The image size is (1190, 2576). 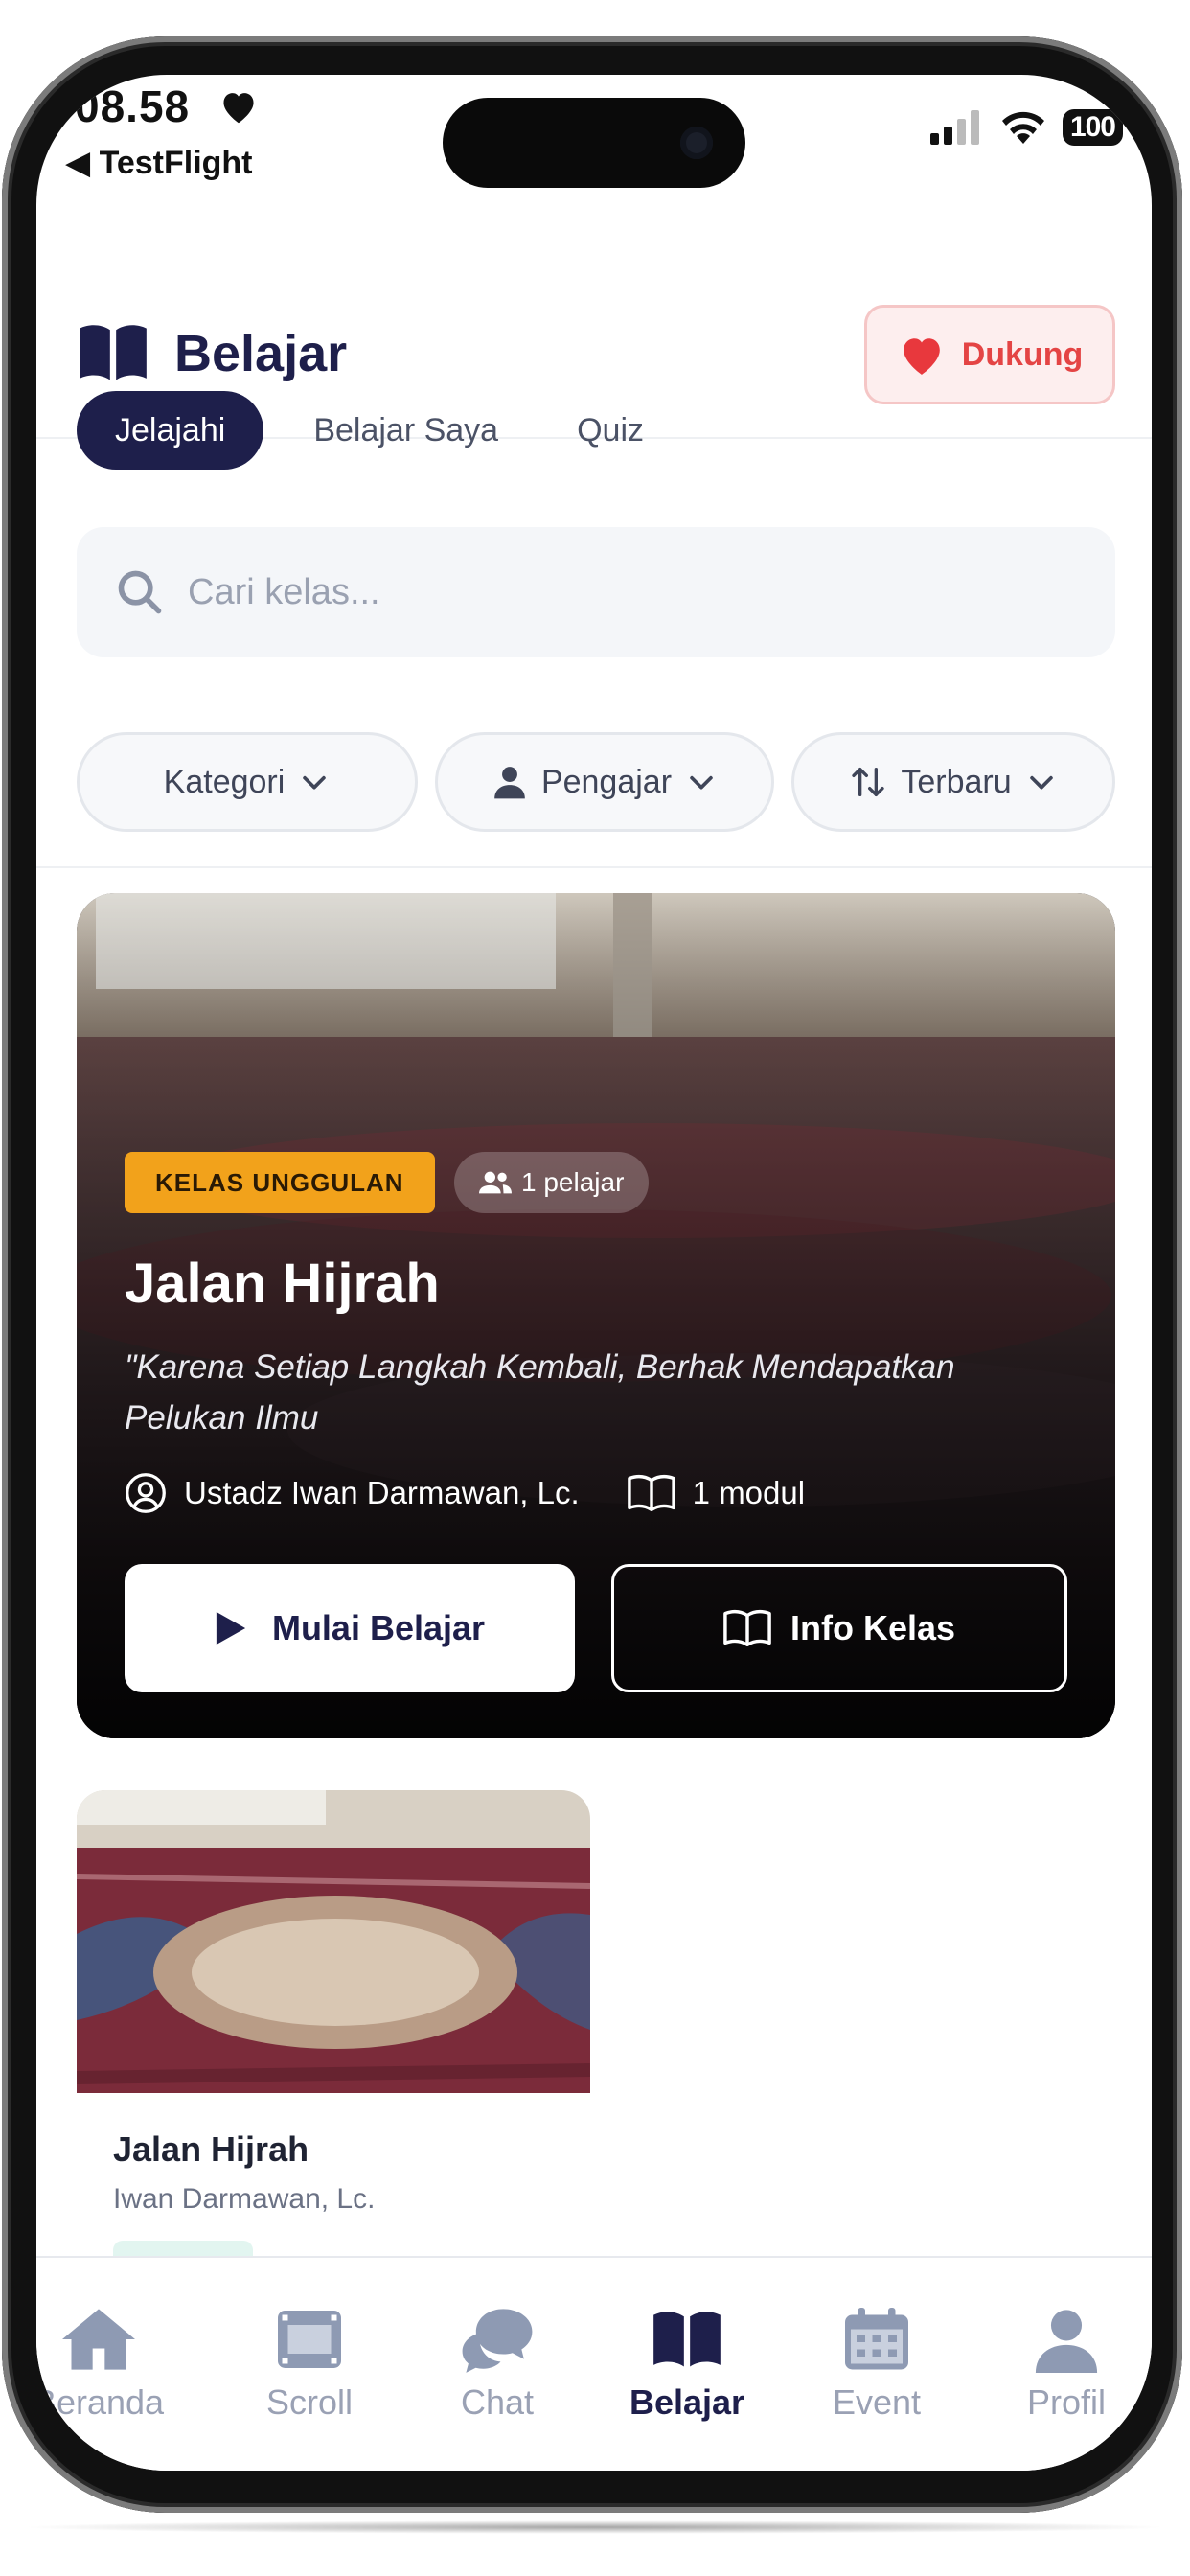 I want to click on nav-item-profil: Profil, so click(x=1067, y=2364).